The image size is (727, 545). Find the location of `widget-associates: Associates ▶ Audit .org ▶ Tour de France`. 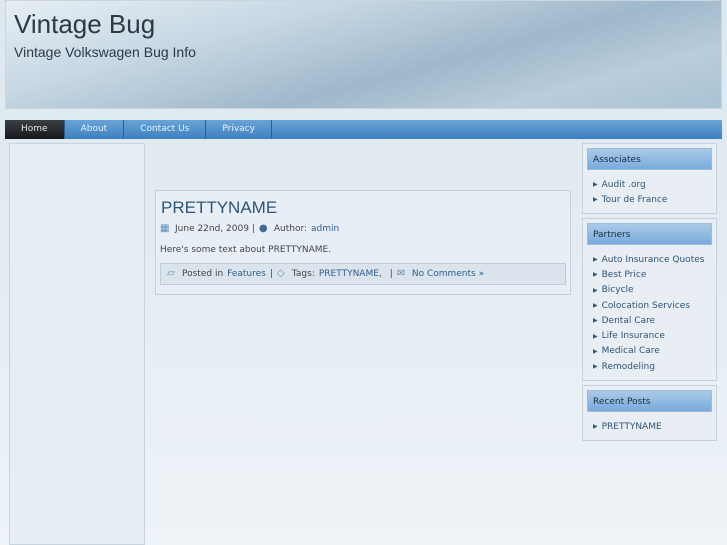

widget-associates: Associates ▶ Audit .org ▶ Tour de France is located at coordinates (649, 178).